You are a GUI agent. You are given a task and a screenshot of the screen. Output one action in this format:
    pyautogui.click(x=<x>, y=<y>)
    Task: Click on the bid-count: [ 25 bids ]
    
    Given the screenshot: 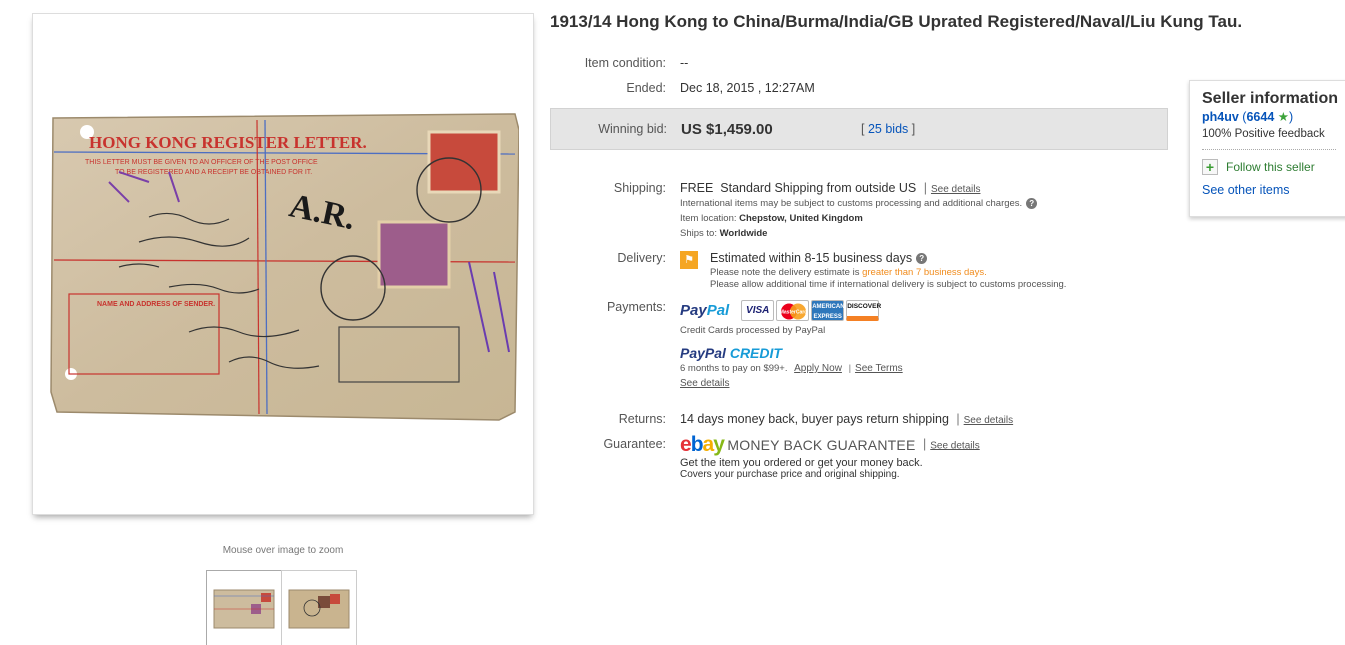 What is the action you would take?
    pyautogui.click(x=888, y=129)
    